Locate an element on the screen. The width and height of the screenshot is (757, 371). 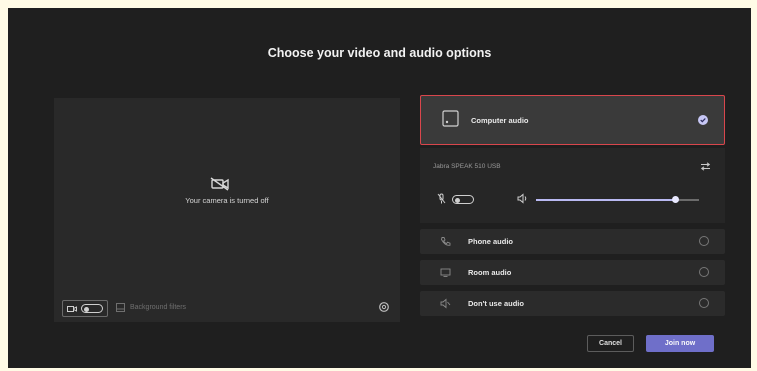
camera-icon is located at coordinates (72, 308).